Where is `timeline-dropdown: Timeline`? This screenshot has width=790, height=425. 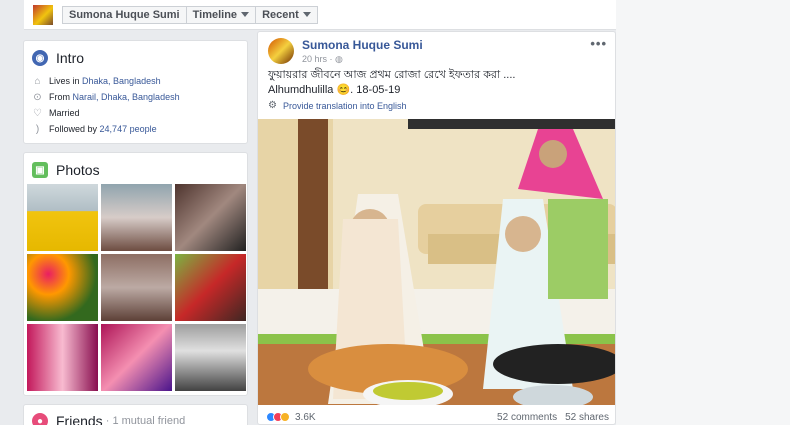 timeline-dropdown: Timeline is located at coordinates (221, 14).